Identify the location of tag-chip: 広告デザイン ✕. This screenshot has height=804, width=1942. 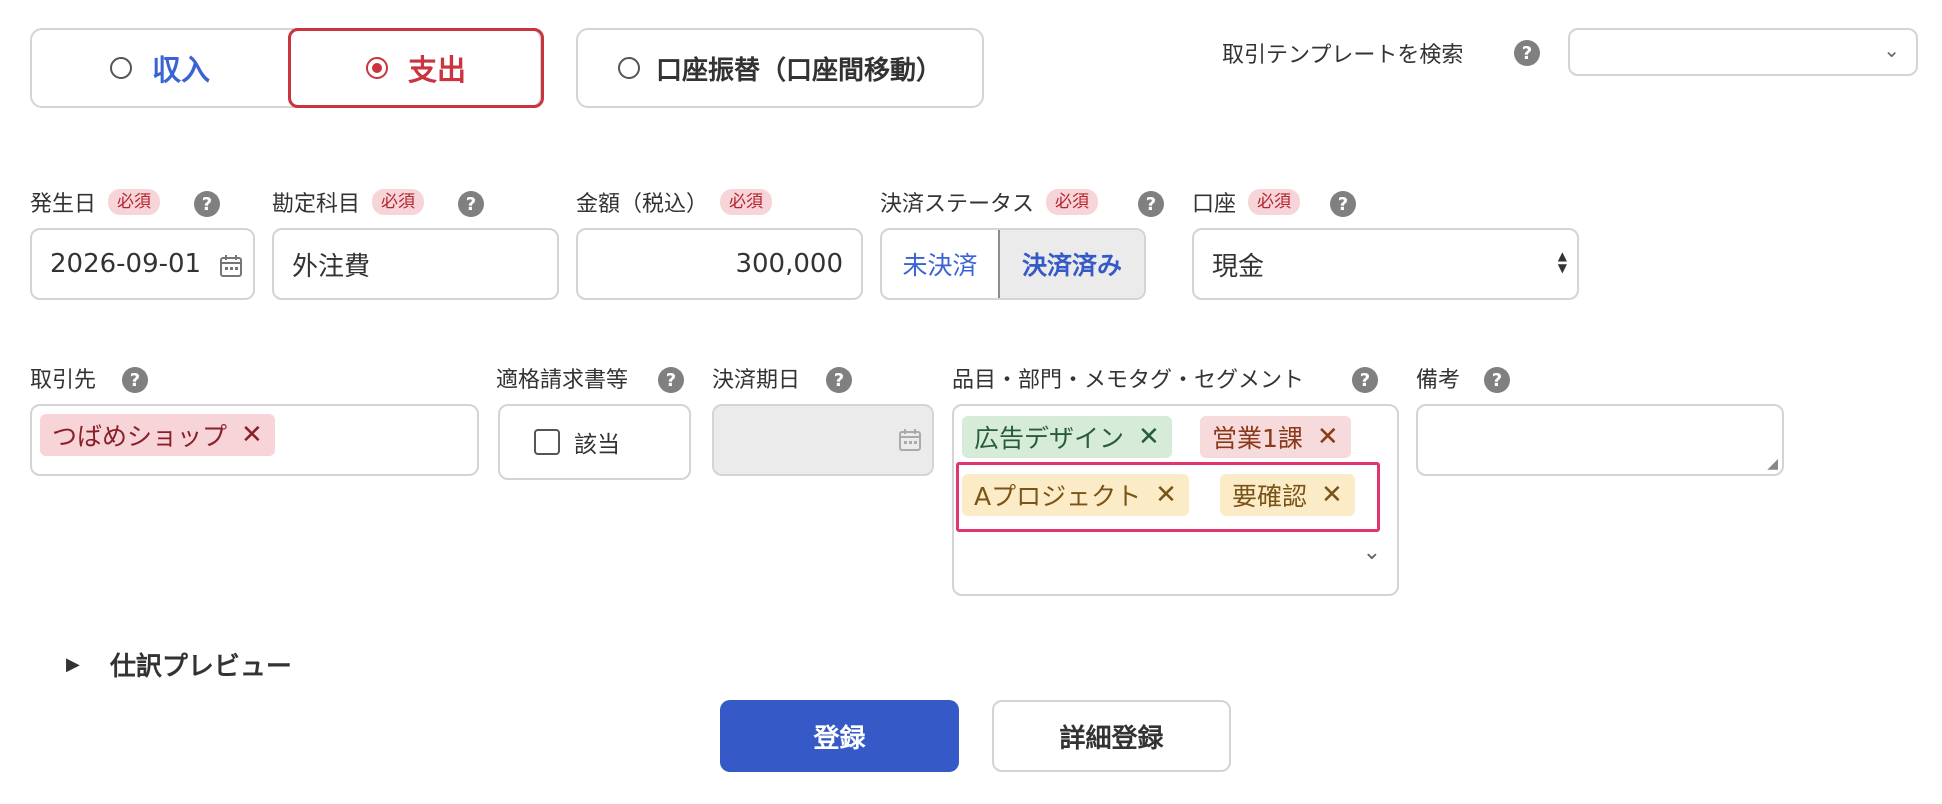
(1067, 437).